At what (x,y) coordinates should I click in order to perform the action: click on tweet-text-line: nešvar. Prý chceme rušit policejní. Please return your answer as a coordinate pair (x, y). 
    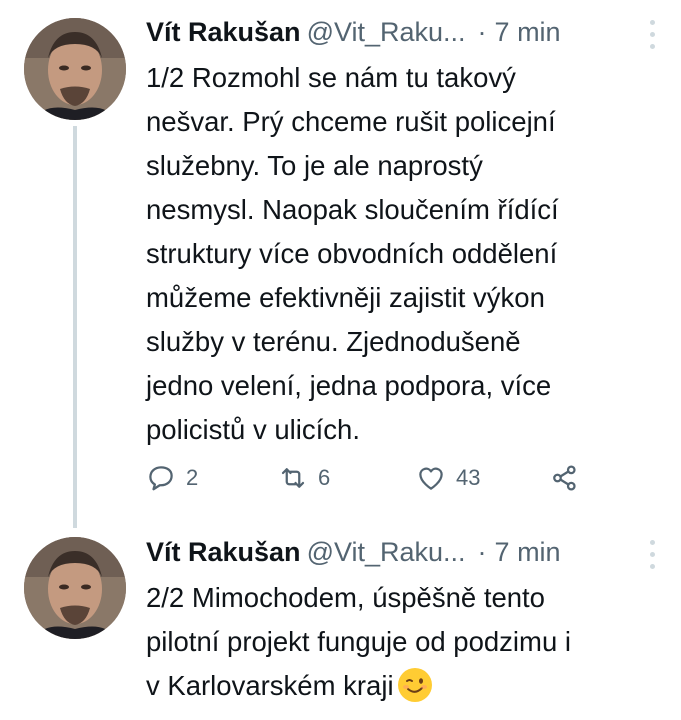
    Looking at the image, I should click on (351, 121).